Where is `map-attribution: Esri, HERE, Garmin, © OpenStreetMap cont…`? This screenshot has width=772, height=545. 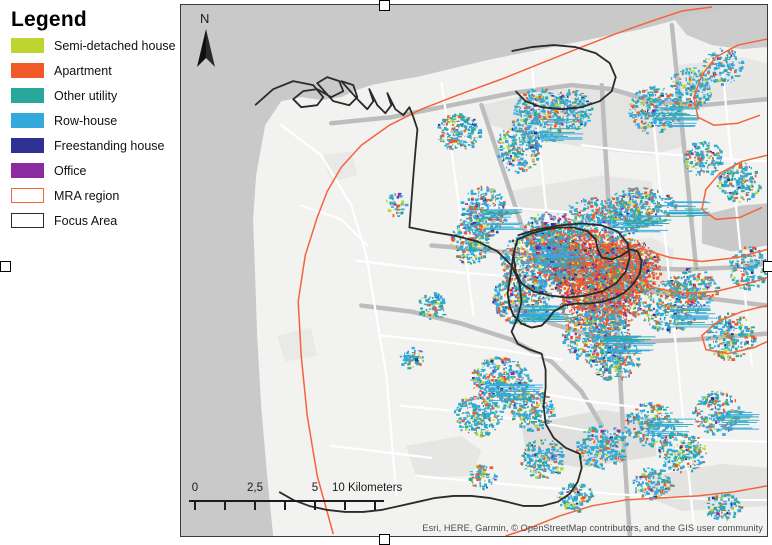 map-attribution: Esri, HERE, Garmin, © OpenStreetMap cont… is located at coordinates (592, 528).